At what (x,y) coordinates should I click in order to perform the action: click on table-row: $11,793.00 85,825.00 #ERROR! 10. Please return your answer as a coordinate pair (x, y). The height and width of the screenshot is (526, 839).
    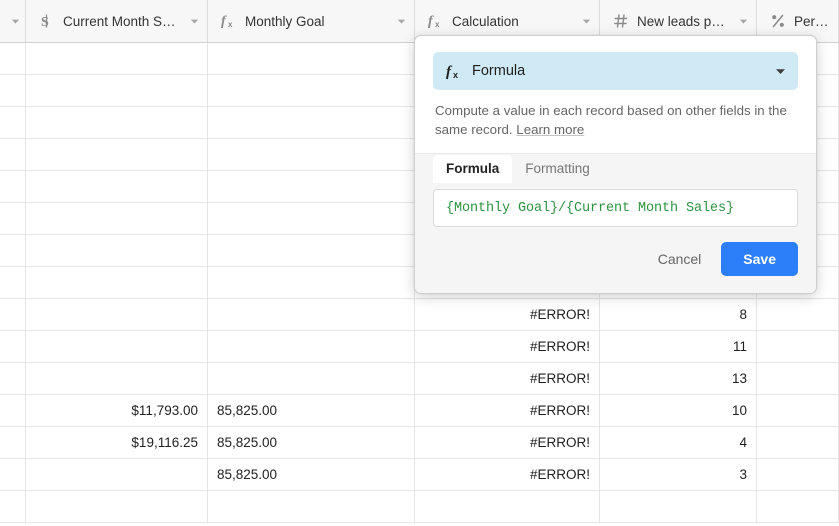
    Looking at the image, I should click on (419, 411).